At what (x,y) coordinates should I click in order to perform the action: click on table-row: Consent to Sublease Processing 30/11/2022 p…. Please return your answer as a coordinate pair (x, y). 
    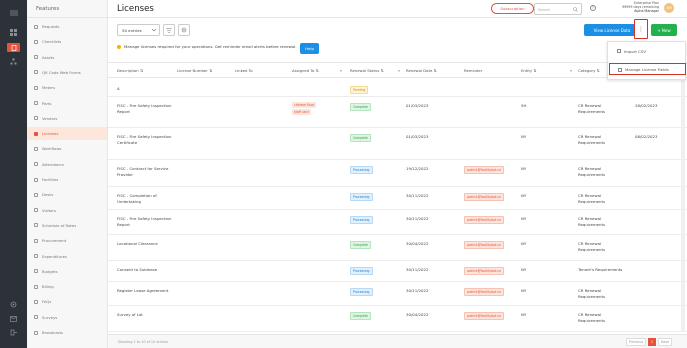
    Looking at the image, I should click on (397, 271).